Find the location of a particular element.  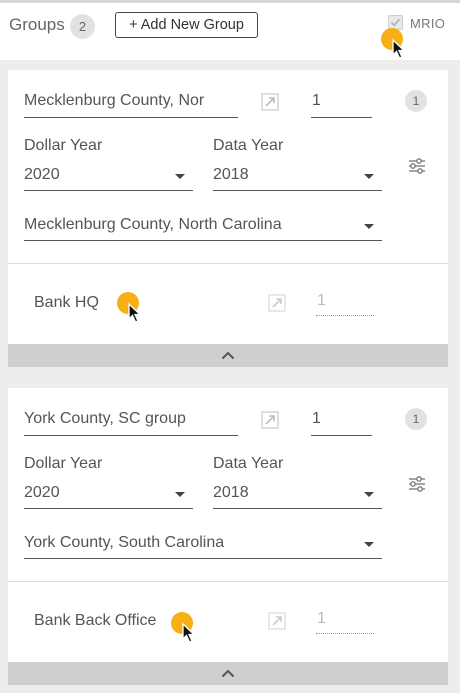

group-name-field: York County, SC group is located at coordinates (131, 421).